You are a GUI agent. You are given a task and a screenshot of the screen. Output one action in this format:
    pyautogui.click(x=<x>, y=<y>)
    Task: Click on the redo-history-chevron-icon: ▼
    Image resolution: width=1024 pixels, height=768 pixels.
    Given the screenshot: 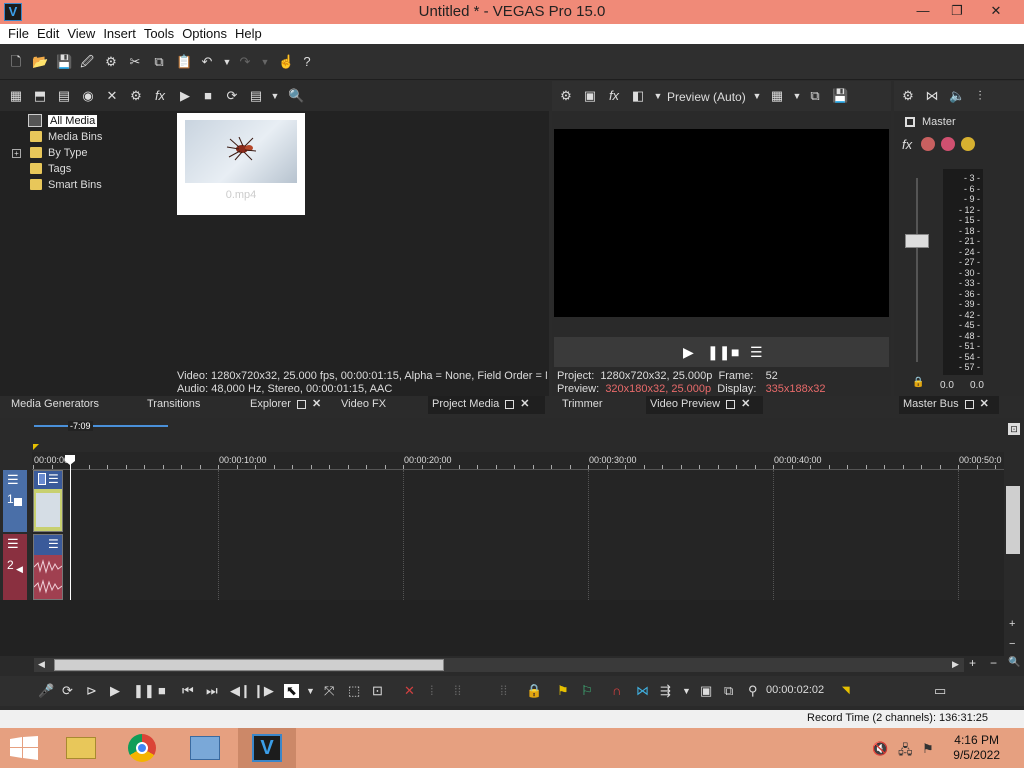 What is the action you would take?
    pyautogui.click(x=265, y=62)
    